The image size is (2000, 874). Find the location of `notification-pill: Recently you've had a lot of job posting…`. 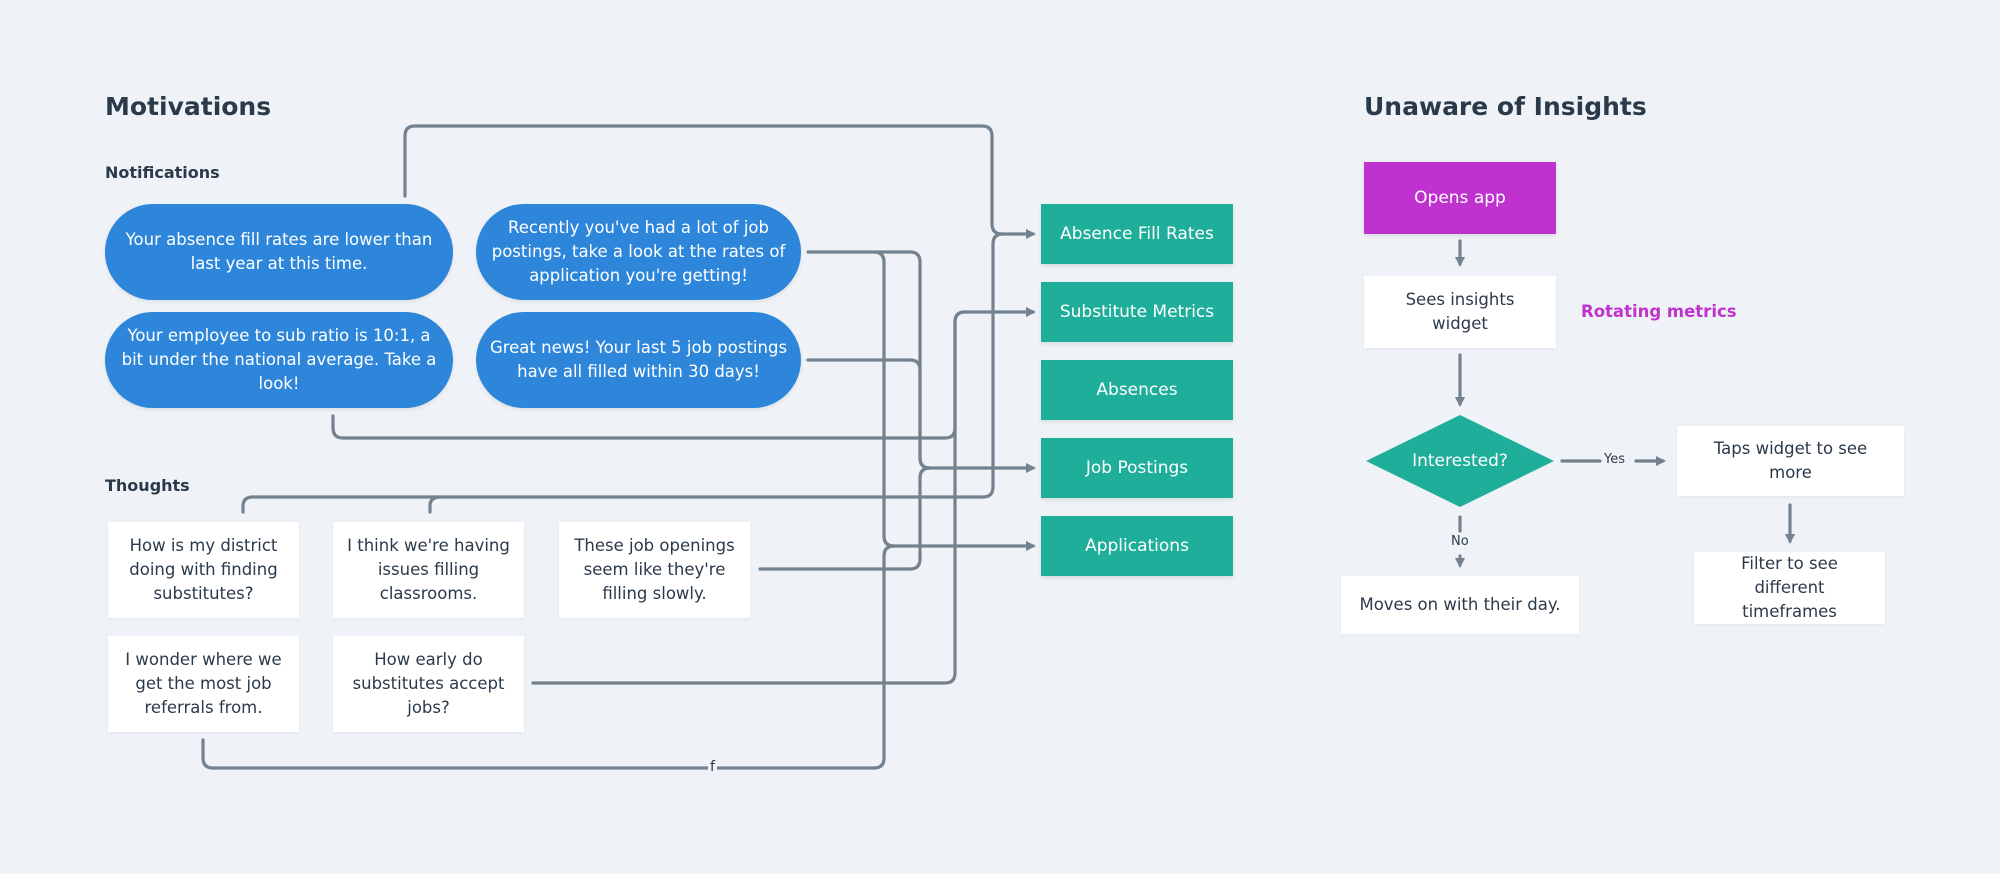

notification-pill: Recently you've had a lot of job posting… is located at coordinates (638, 252).